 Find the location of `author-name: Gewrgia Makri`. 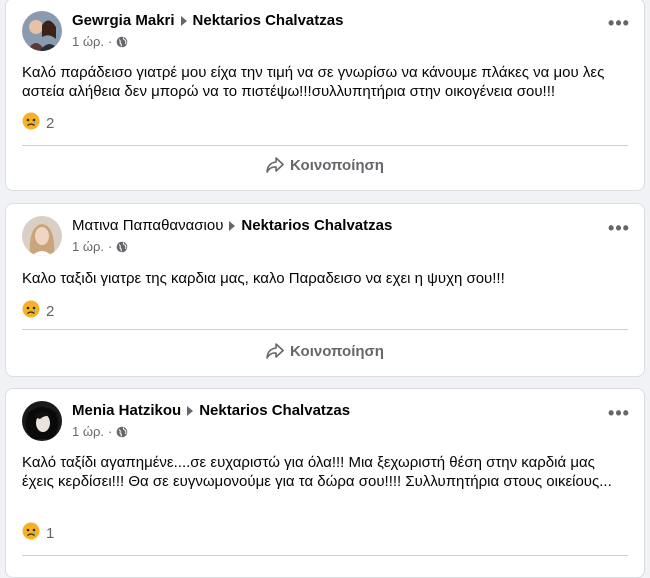

author-name: Gewrgia Makri is located at coordinates (123, 20).